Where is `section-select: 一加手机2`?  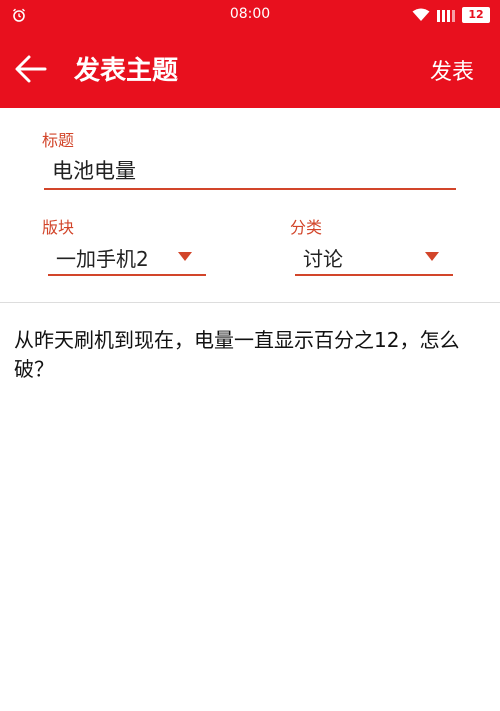 section-select: 一加手机2 is located at coordinates (127, 257).